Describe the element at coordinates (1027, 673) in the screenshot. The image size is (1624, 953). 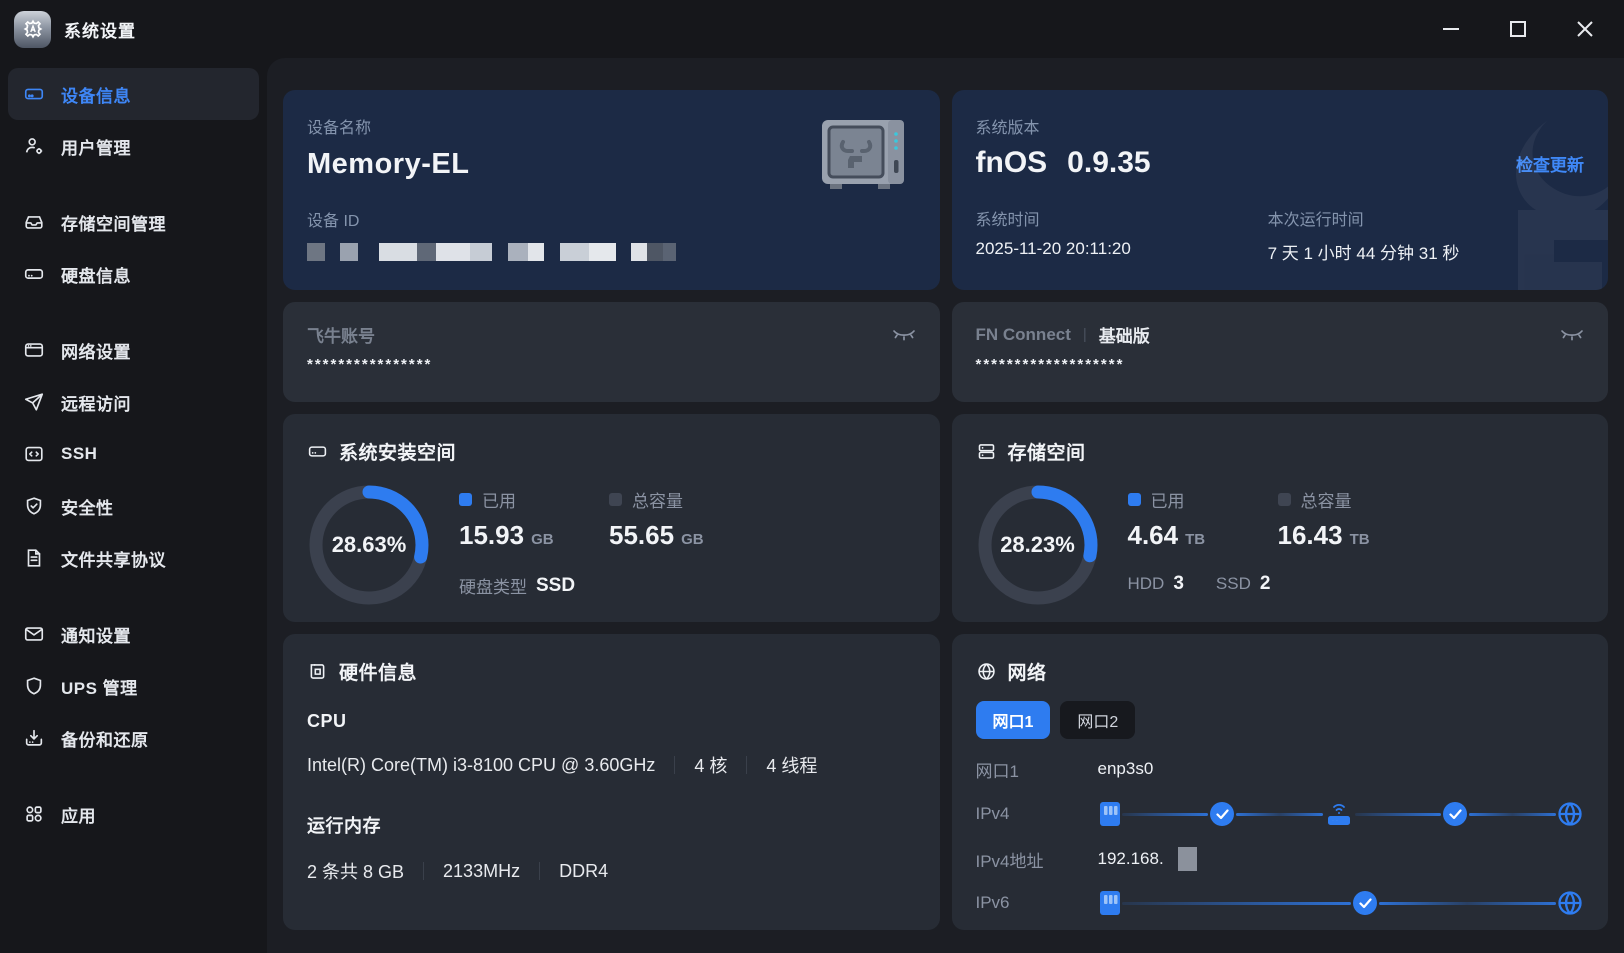
I see `network-title: 网络` at that location.